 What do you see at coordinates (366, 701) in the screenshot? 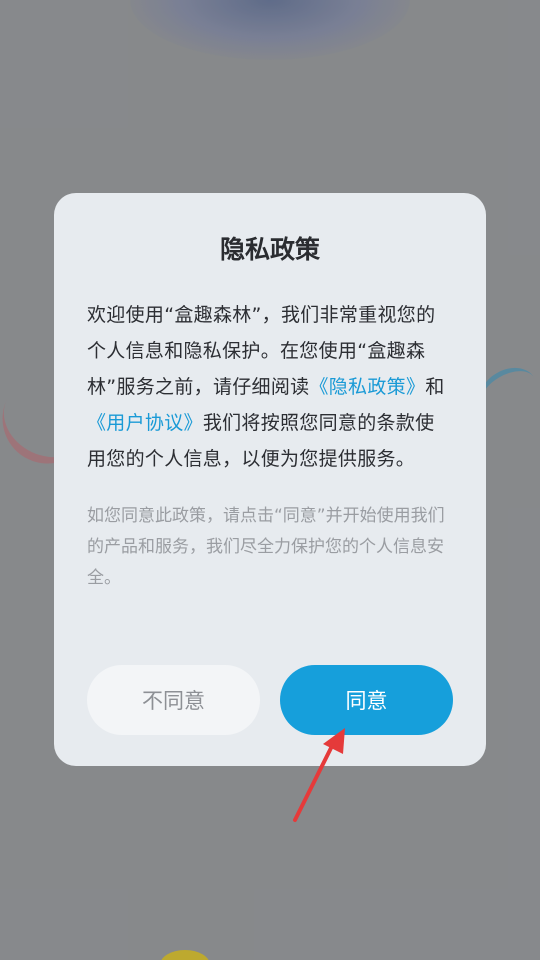
I see `agree-button-label: 同意` at bounding box center [366, 701].